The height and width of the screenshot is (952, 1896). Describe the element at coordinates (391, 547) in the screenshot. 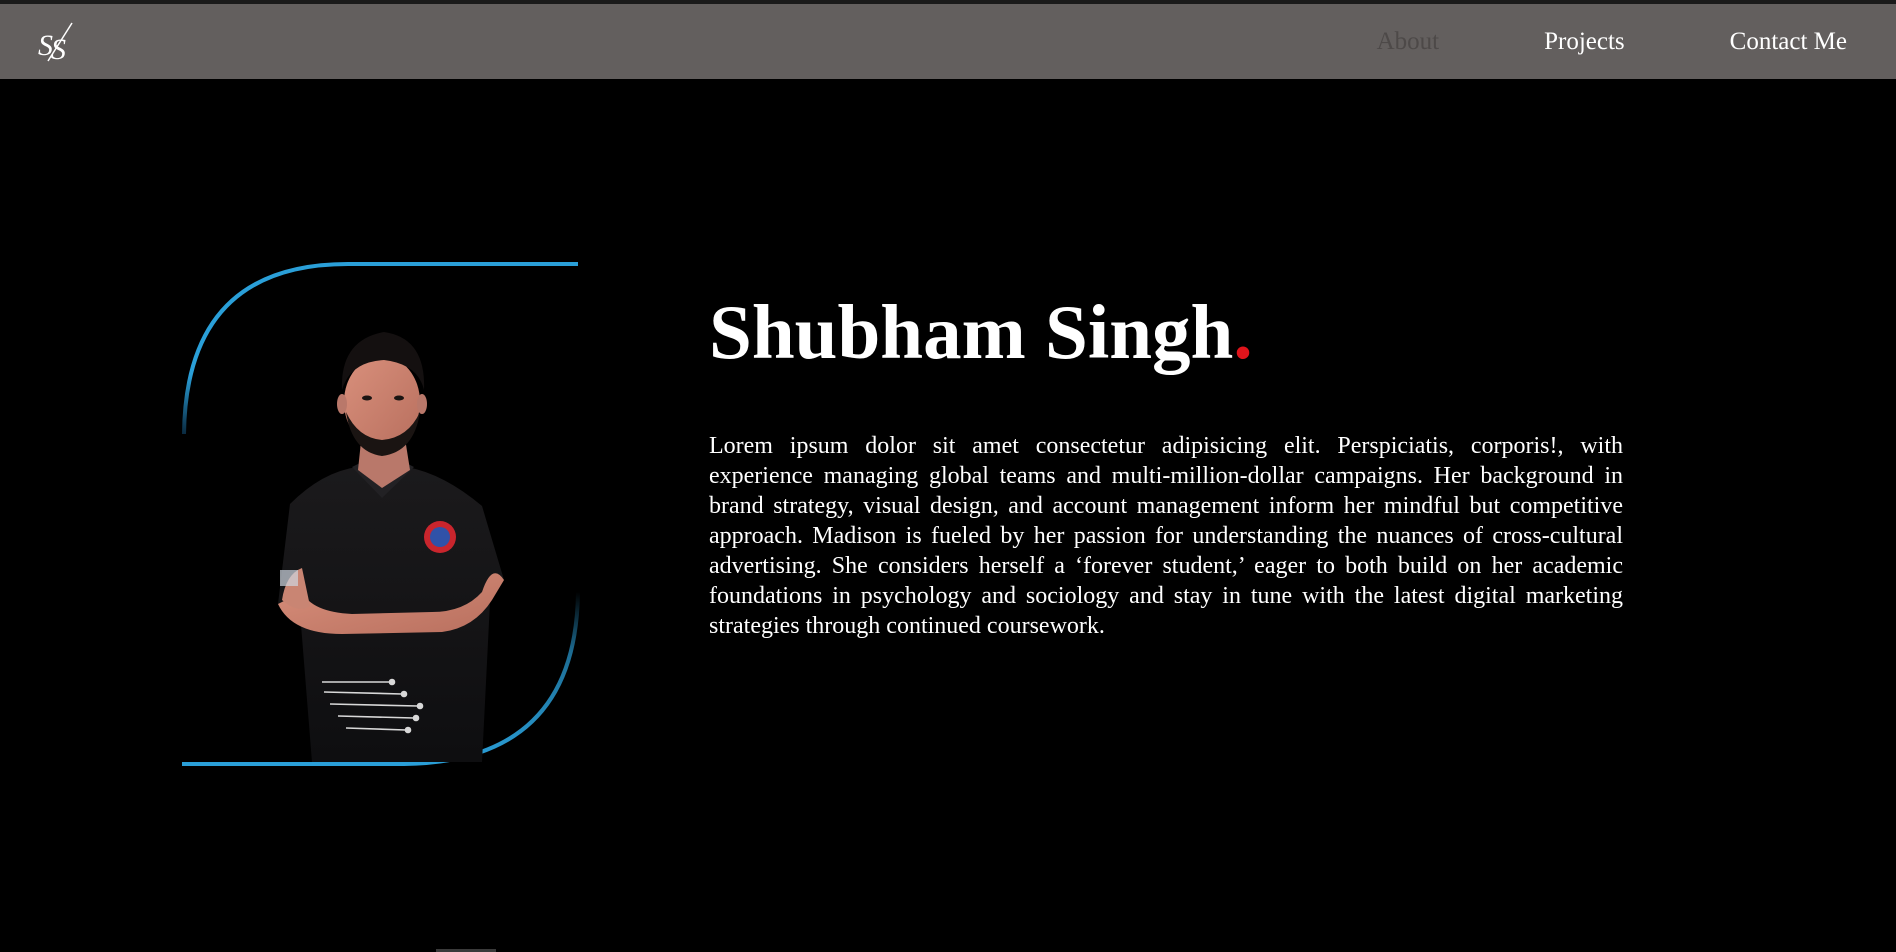

I see `person-figure` at that location.